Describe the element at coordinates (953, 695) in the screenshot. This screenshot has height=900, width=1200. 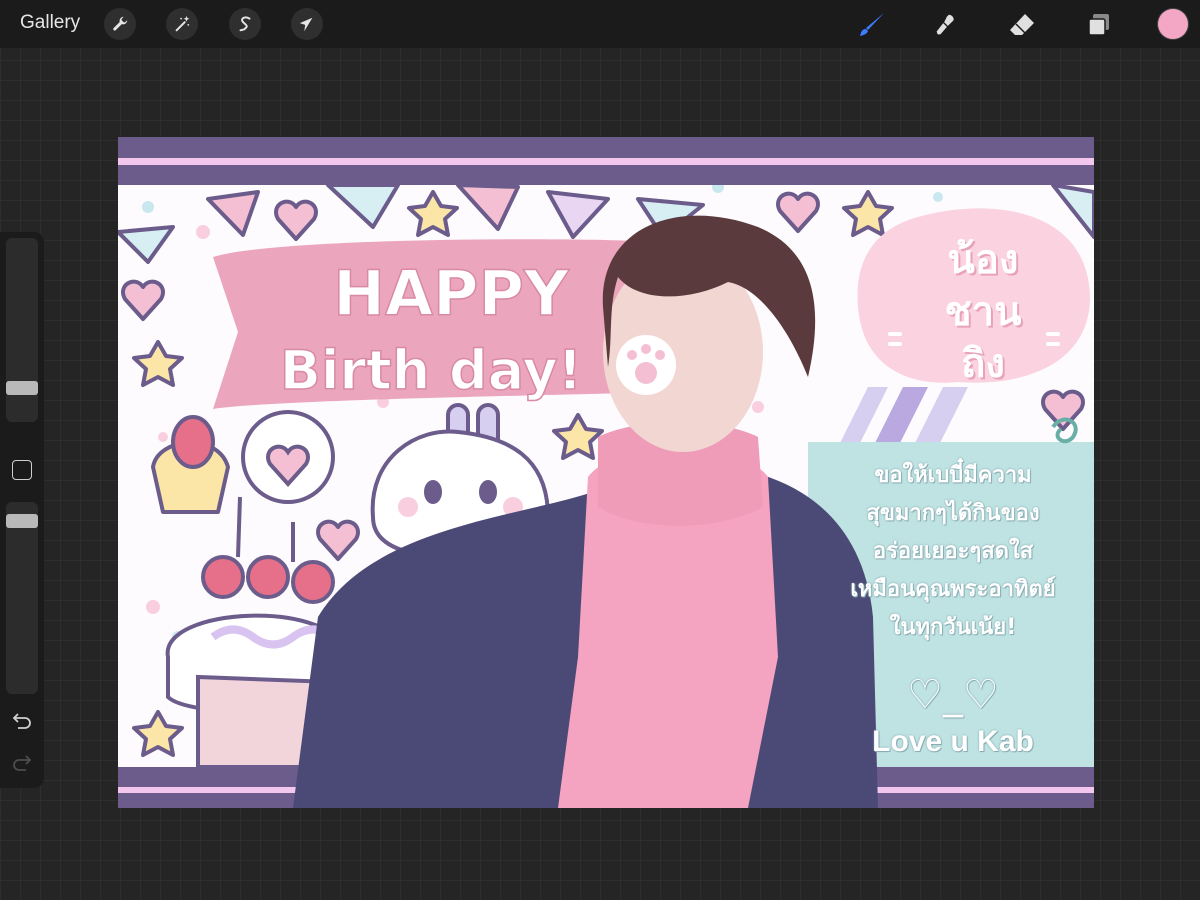
I see `hearts-sign: ♡_♡` at that location.